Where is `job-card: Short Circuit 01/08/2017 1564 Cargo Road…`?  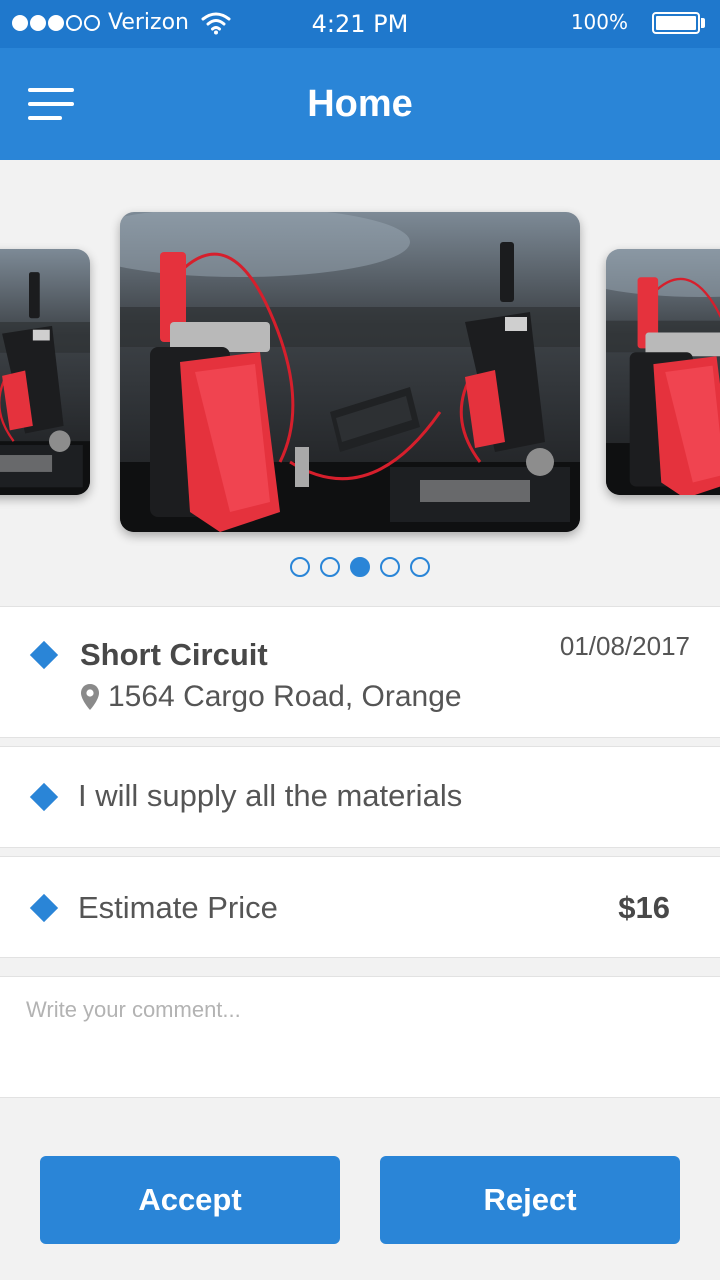 job-card: Short Circuit 01/08/2017 1564 Cargo Road… is located at coordinates (360, 672).